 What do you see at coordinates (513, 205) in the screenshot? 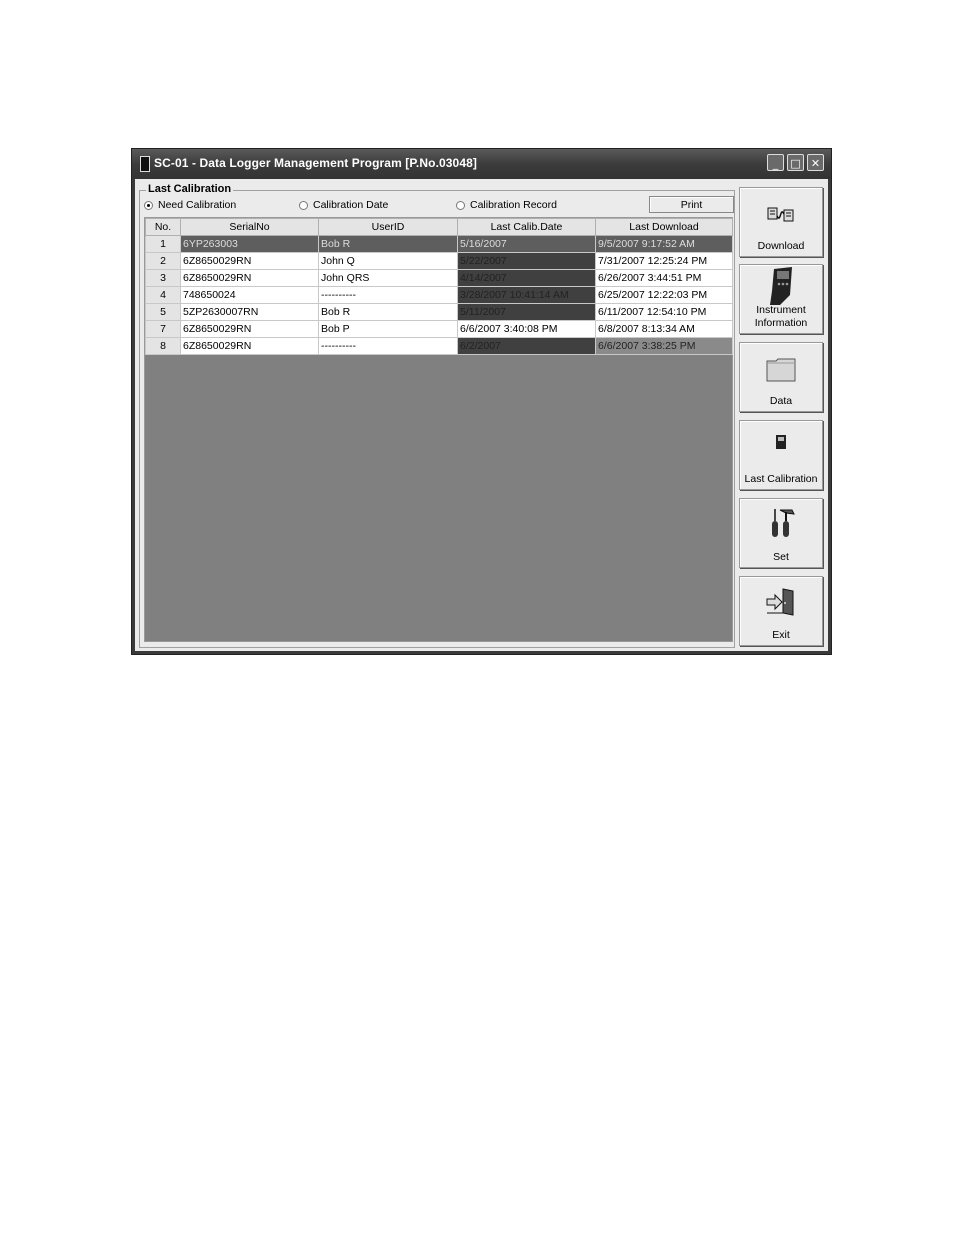
I see `radio-label: Calibration Record` at bounding box center [513, 205].